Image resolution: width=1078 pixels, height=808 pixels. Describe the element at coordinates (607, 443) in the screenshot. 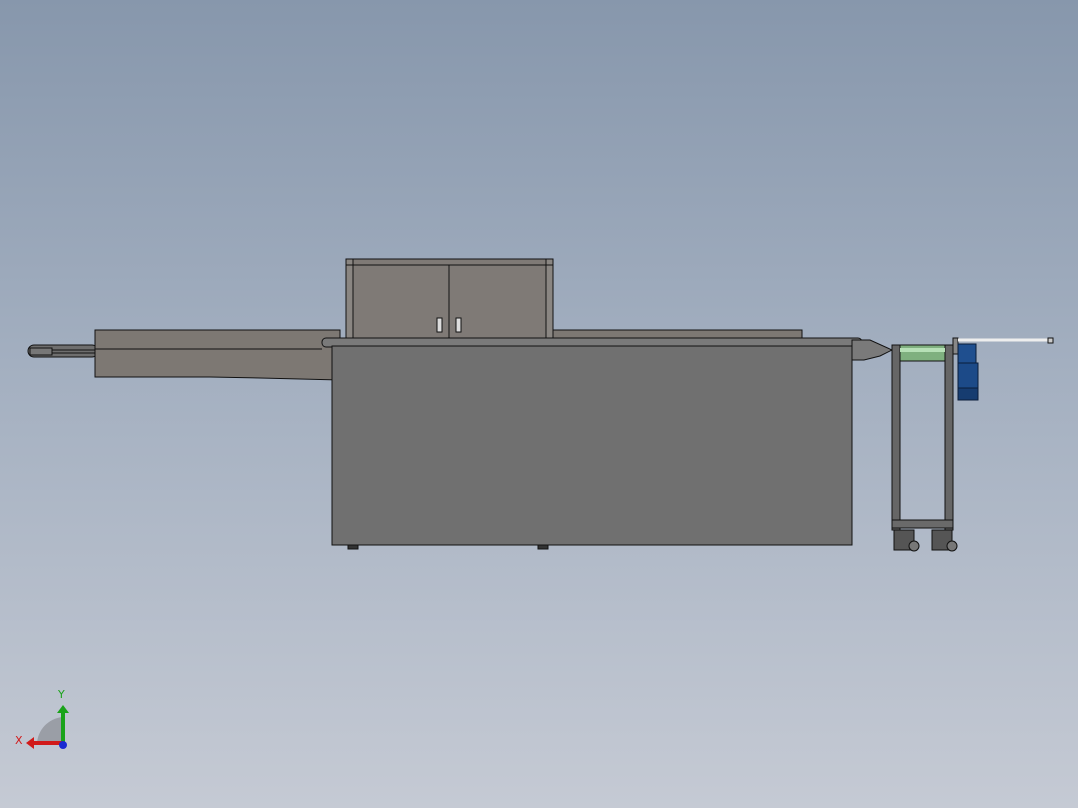

I see `main-body` at that location.